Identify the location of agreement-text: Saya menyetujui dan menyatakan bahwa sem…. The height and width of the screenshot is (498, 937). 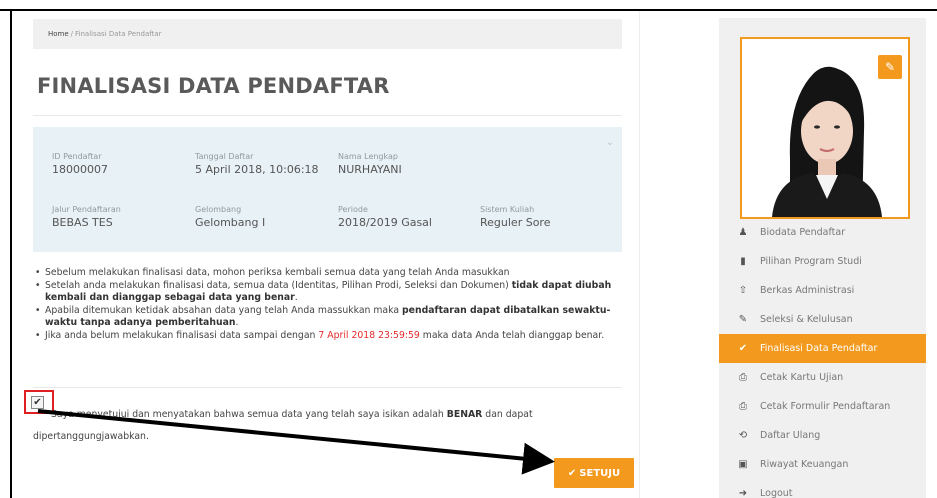
(327, 426).